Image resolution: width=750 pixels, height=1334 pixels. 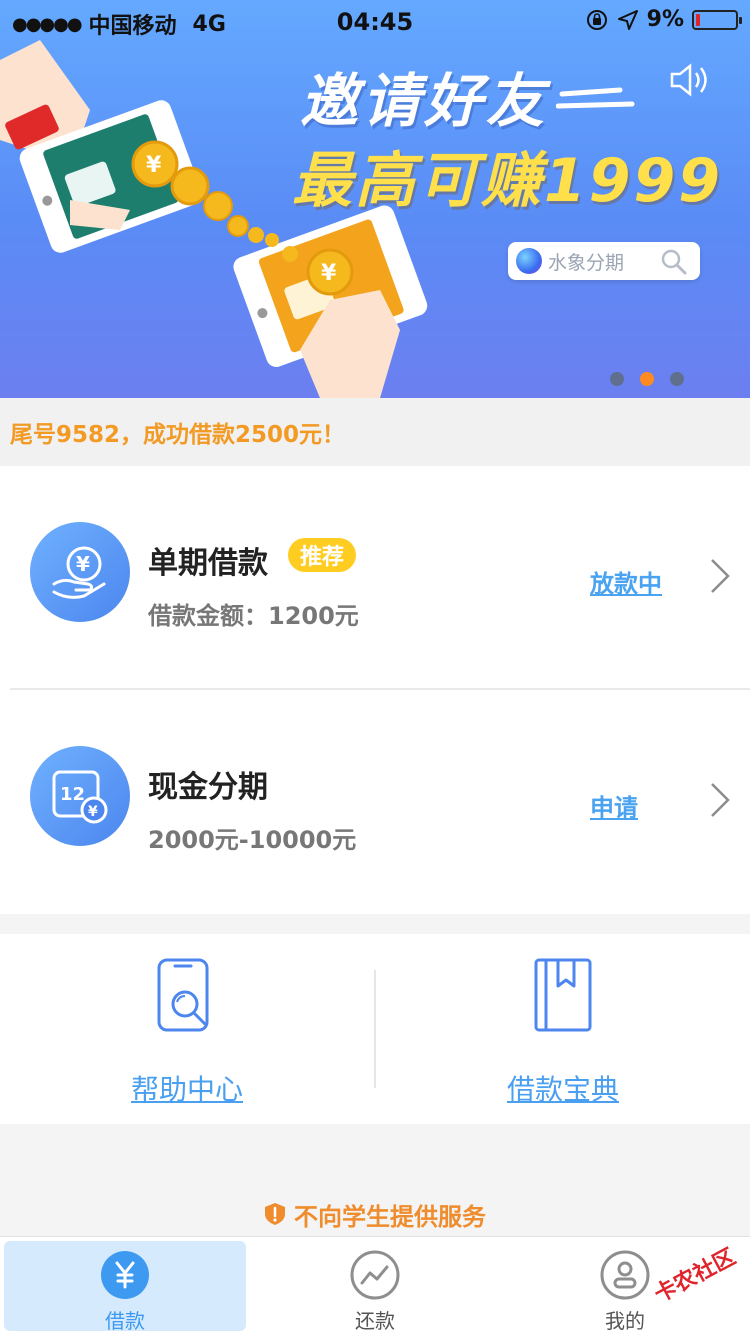 What do you see at coordinates (627, 19) in the screenshot?
I see `location-icon` at bounding box center [627, 19].